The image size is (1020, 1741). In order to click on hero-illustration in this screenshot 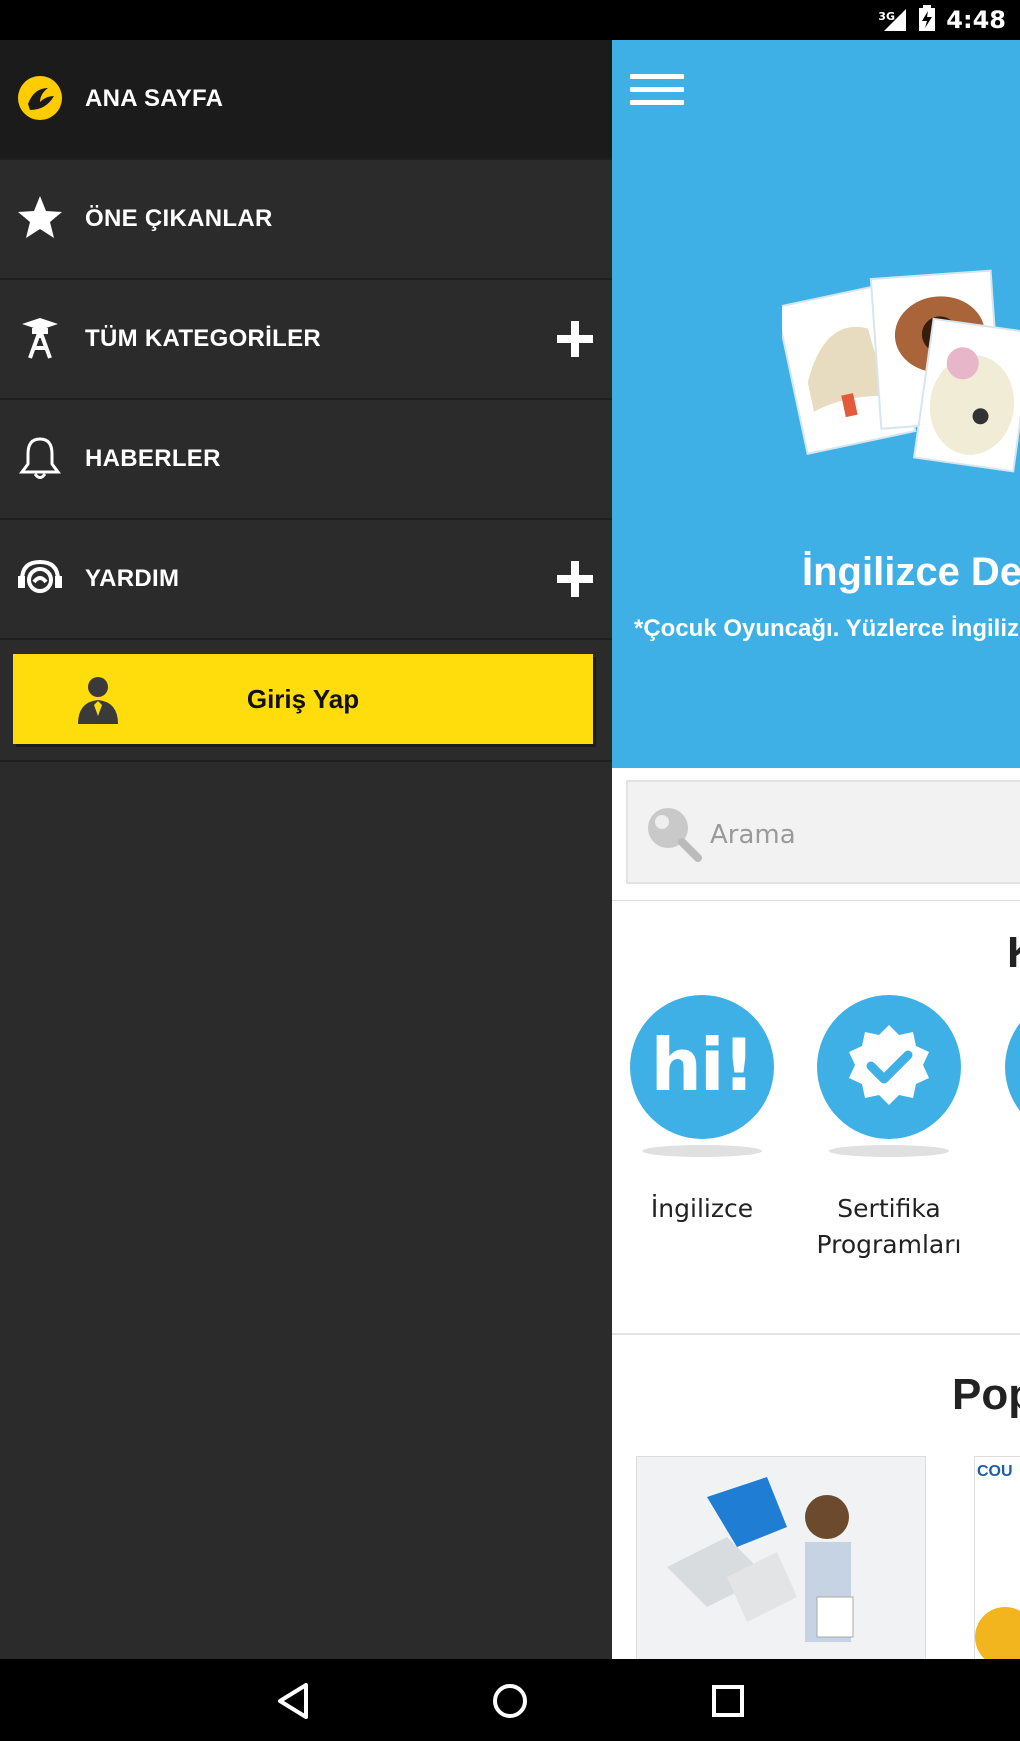, I will do `click(901, 371)`.